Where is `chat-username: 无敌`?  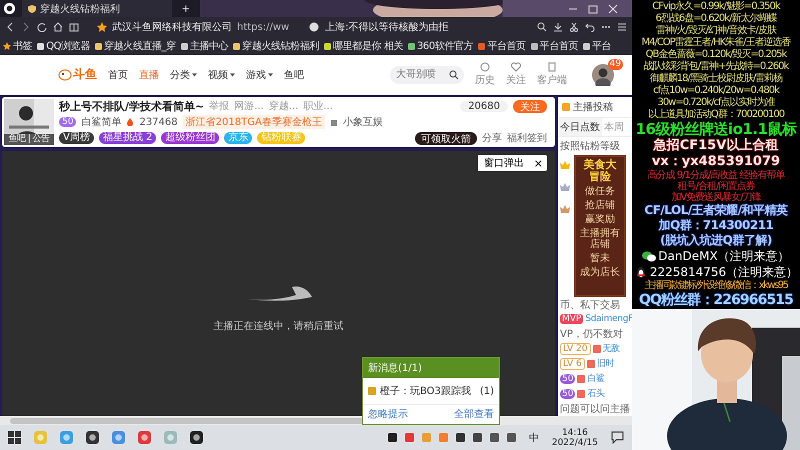
chat-username: 无敌 is located at coordinates (611, 348).